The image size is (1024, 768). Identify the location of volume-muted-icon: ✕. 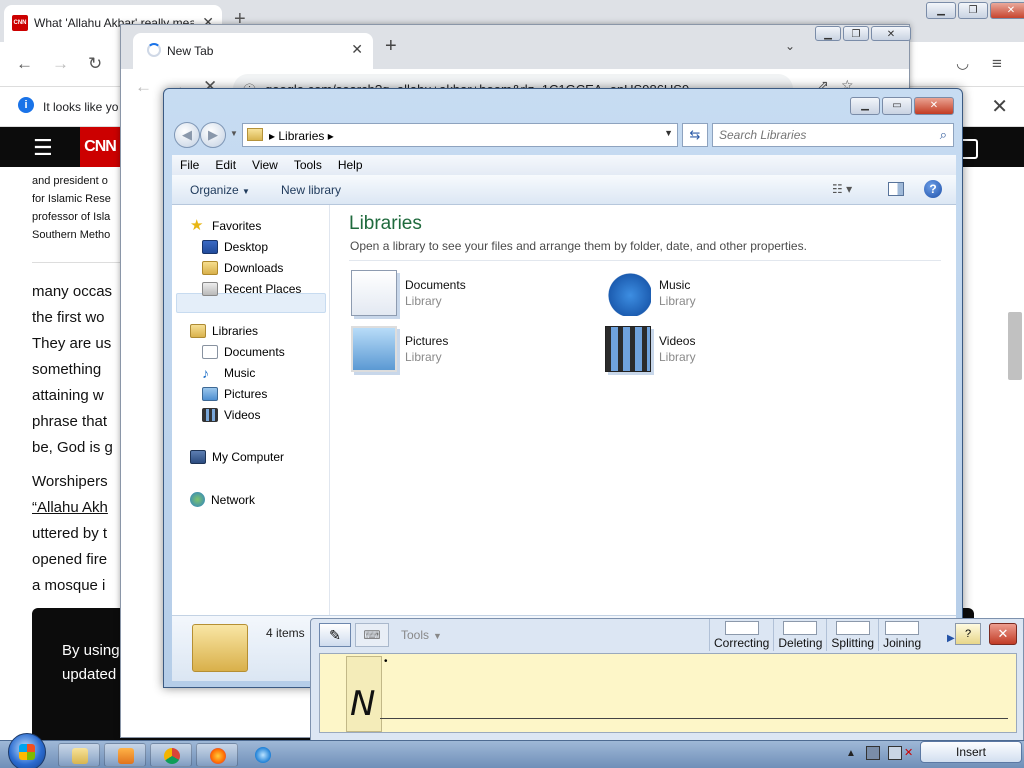
(911, 753).